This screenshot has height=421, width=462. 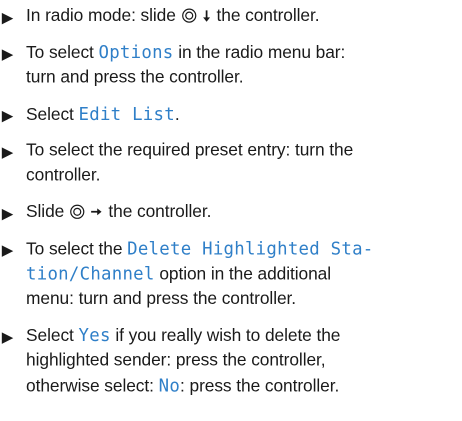 What do you see at coordinates (94, 335) in the screenshot?
I see `menu-term-yes: Yes` at bounding box center [94, 335].